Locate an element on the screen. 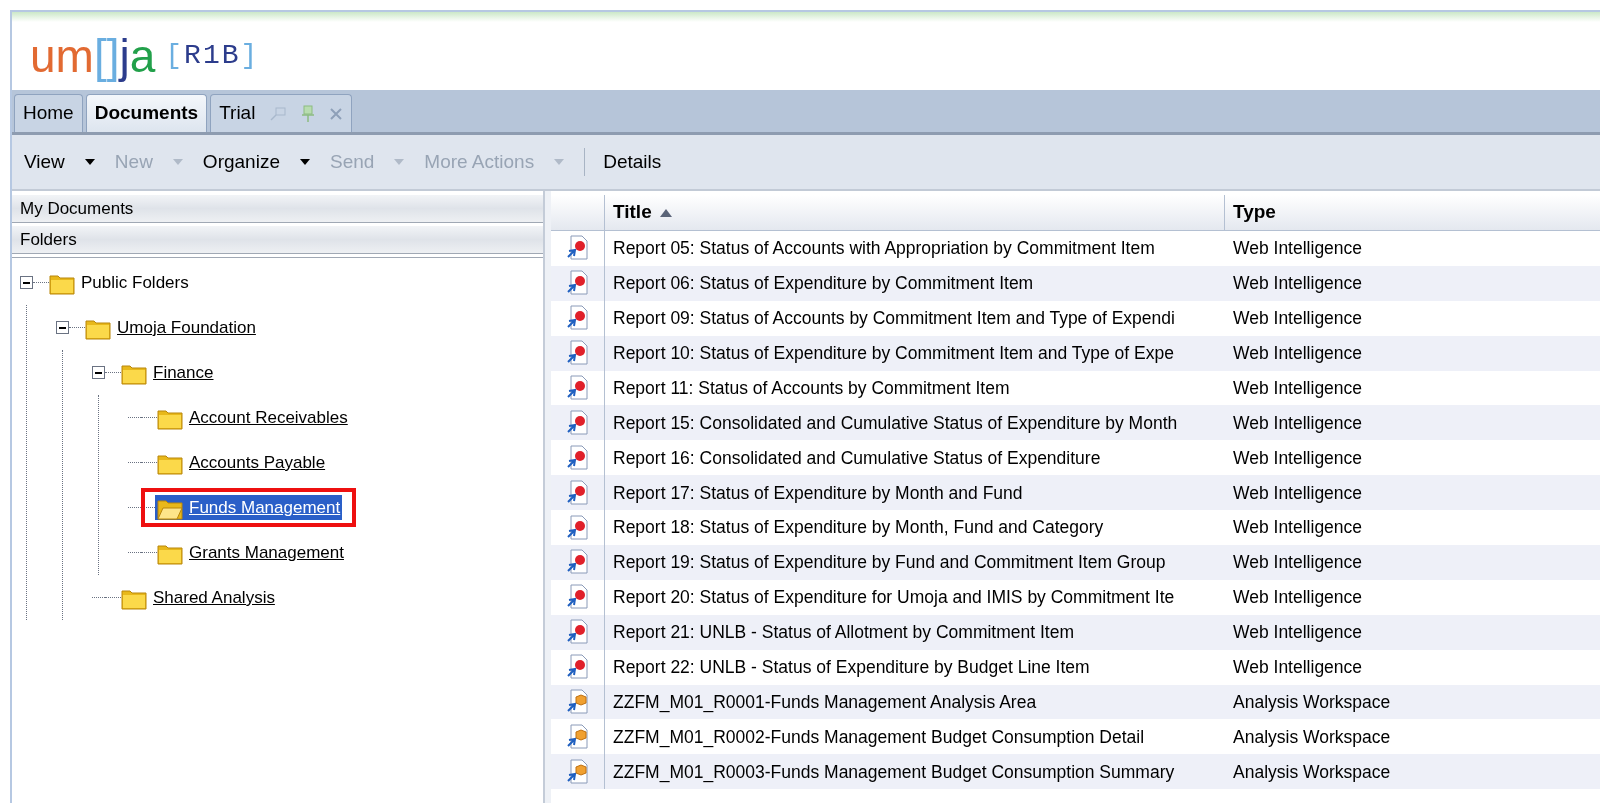 The height and width of the screenshot is (803, 1600). column-header: Title is located at coordinates (915, 212).